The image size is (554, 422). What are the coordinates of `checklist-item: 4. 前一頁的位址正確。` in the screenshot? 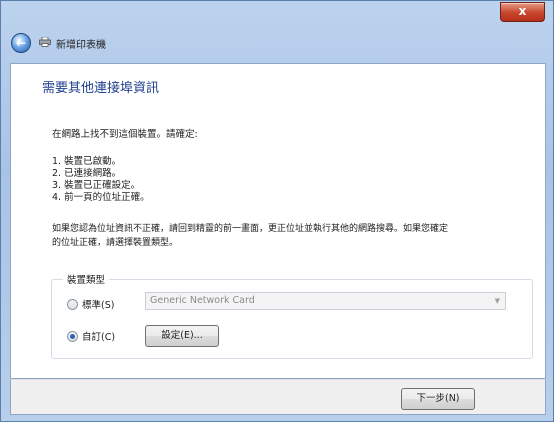 It's located at (101, 197).